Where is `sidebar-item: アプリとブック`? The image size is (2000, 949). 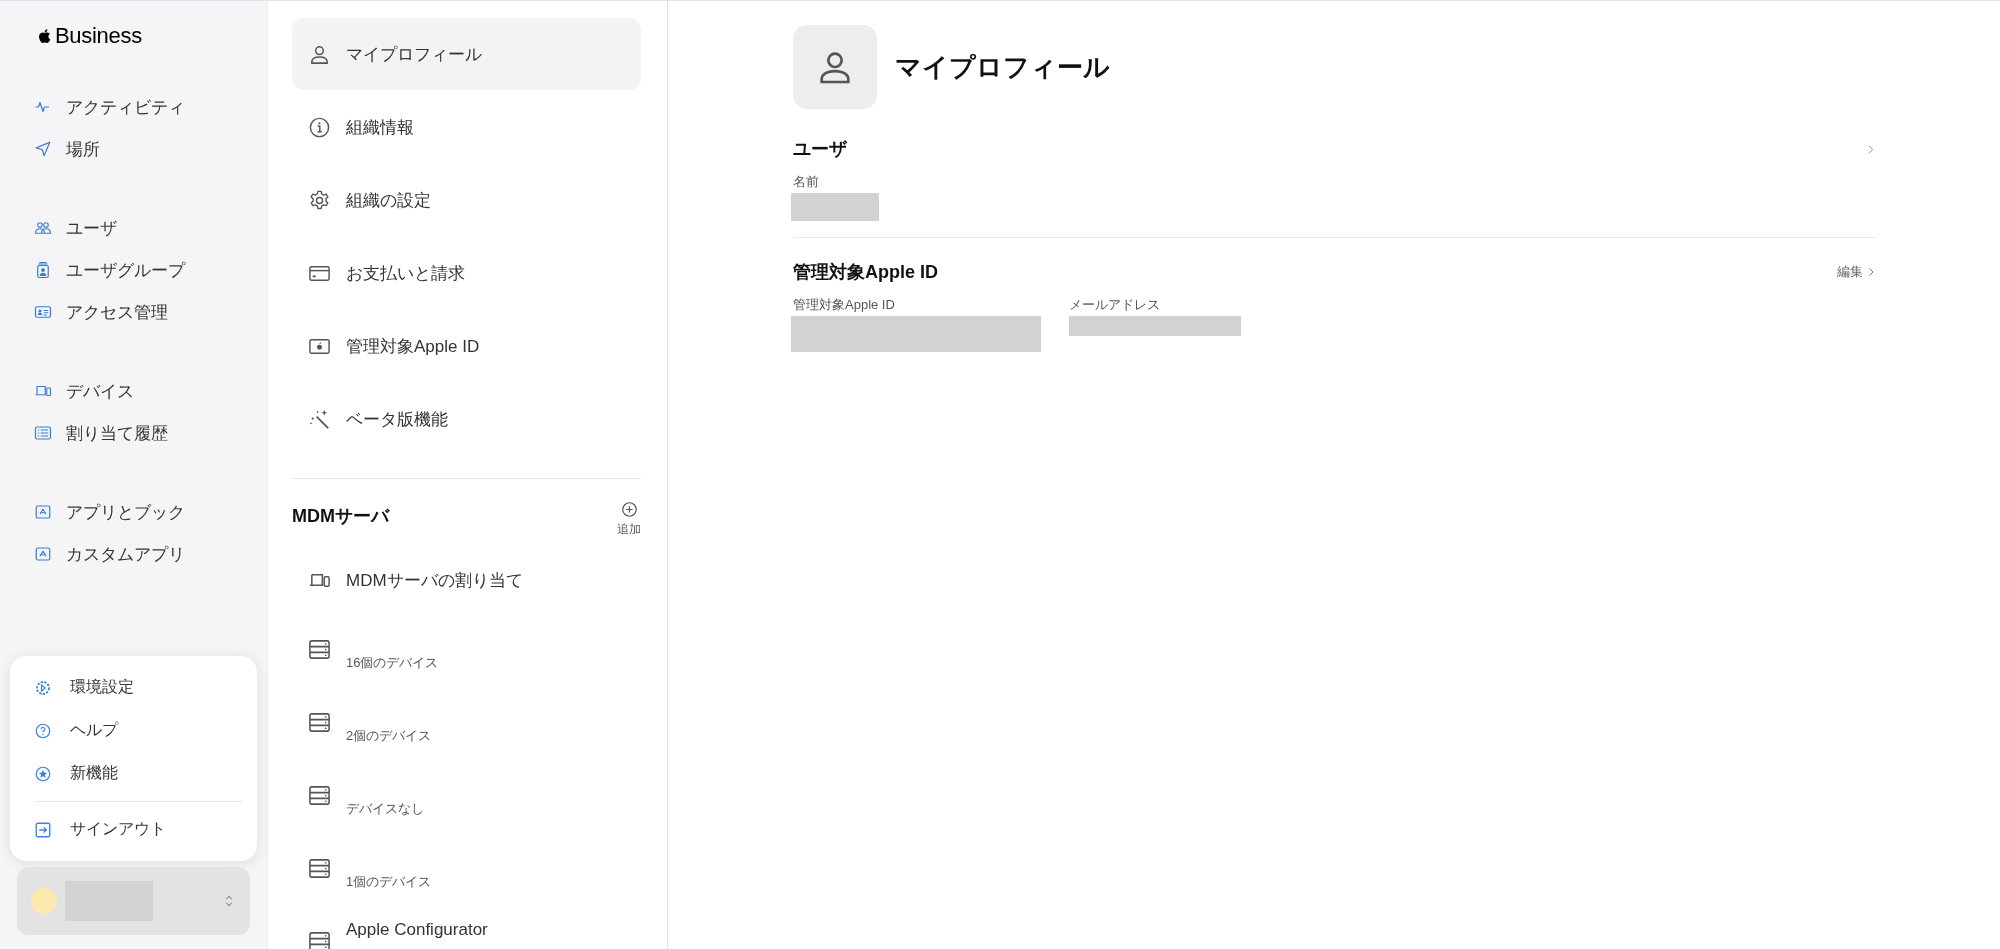 sidebar-item: アプリとブック is located at coordinates (133, 512).